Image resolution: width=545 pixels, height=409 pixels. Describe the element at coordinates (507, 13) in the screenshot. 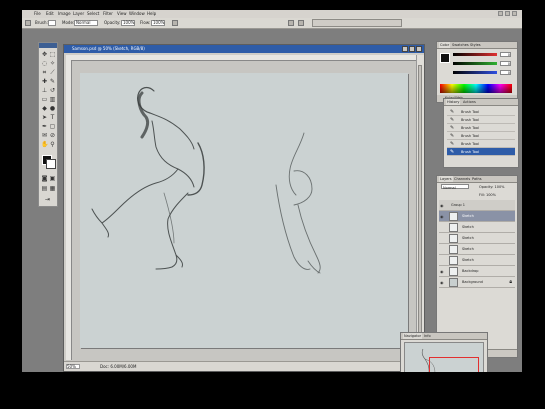

I see `maximize-icon` at that location.